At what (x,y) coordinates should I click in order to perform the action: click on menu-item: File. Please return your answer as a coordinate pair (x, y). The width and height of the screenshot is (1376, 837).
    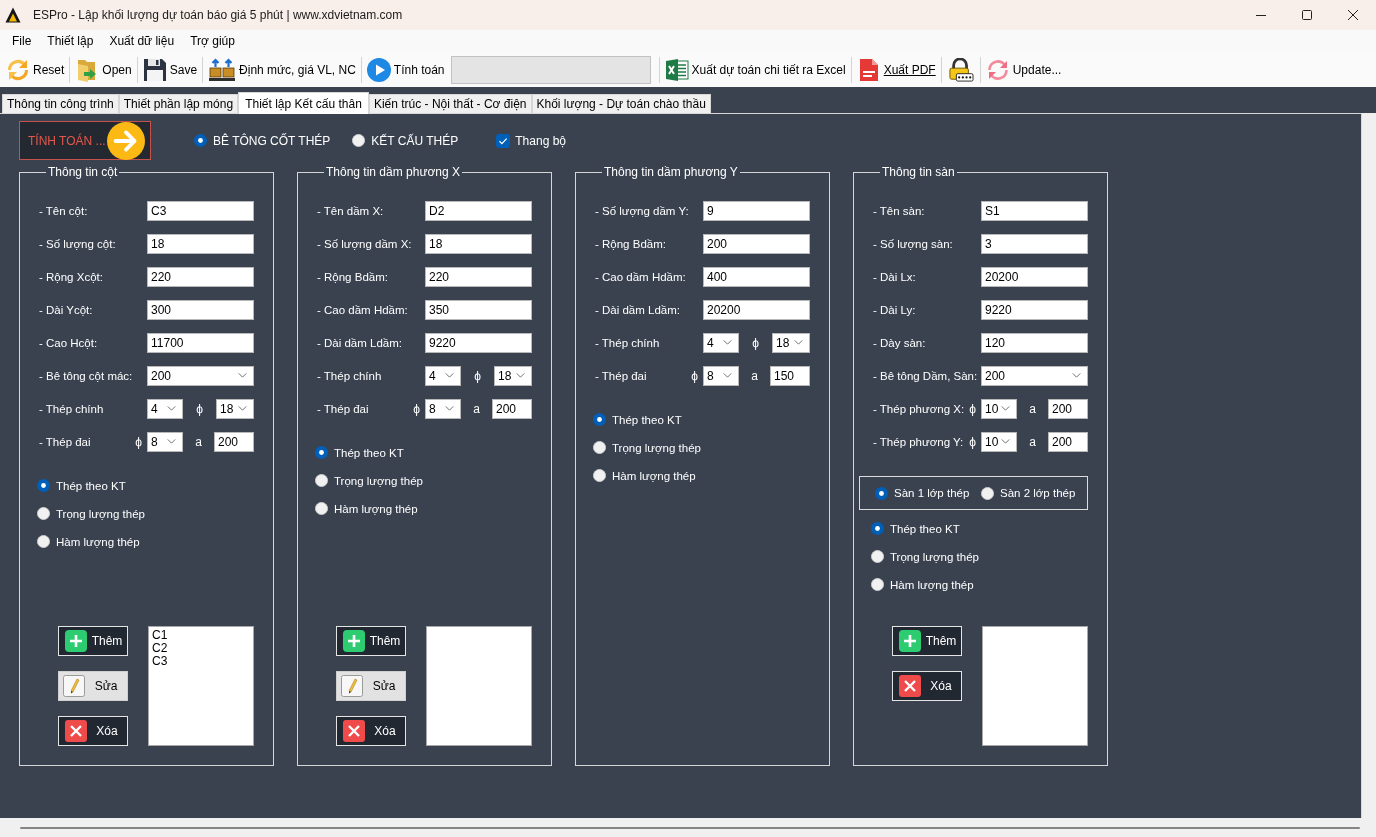
    Looking at the image, I should click on (22, 41).